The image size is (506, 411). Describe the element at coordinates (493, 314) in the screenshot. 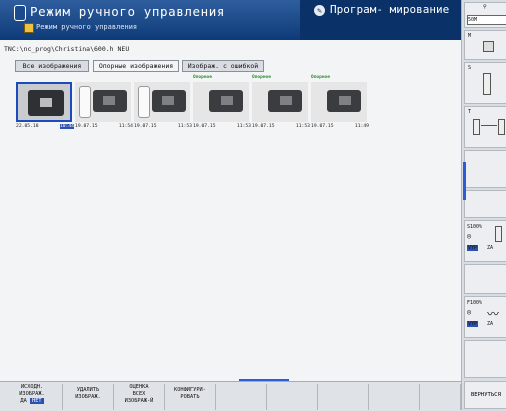

I see `feed-wave-icon: 〰` at that location.